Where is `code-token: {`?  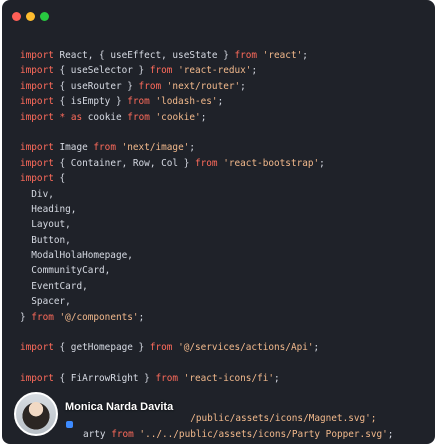 code-token: { is located at coordinates (59, 179).